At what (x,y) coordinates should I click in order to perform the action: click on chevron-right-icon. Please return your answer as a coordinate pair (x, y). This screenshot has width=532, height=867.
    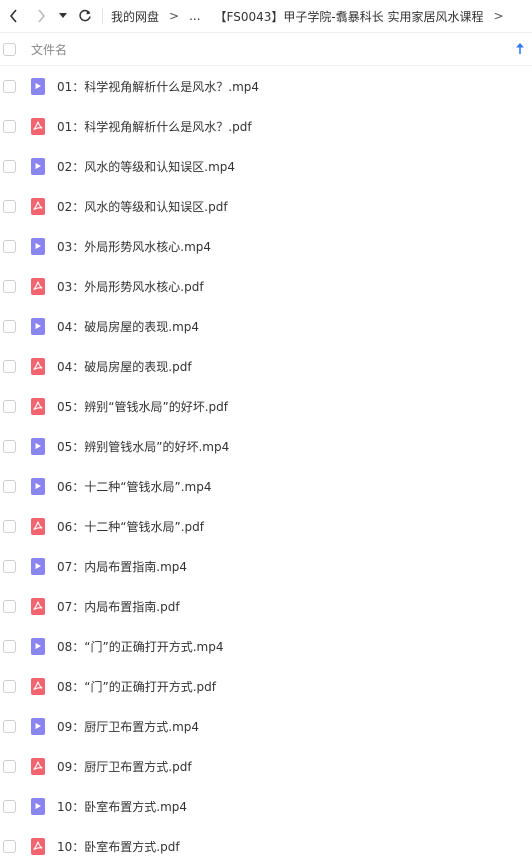
    Looking at the image, I should click on (41, 16).